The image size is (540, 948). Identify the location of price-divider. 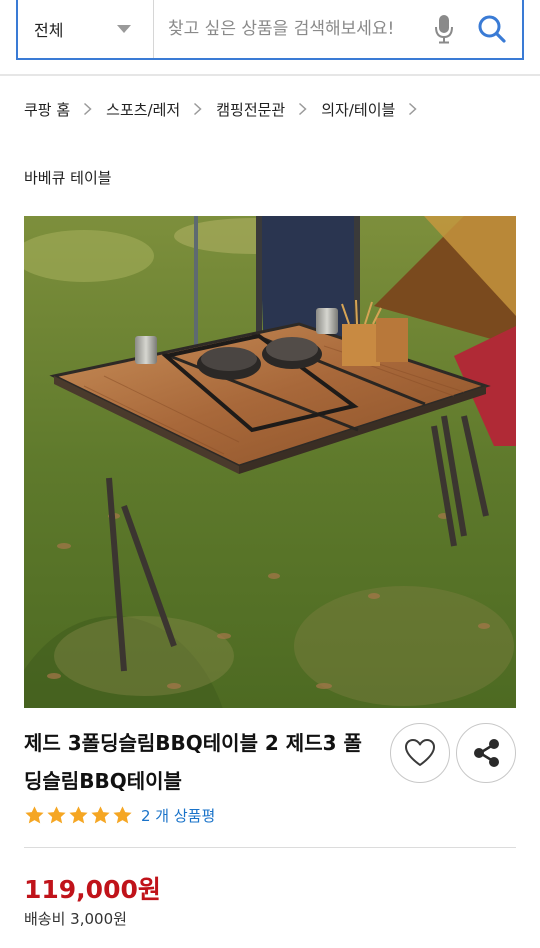
(270, 847).